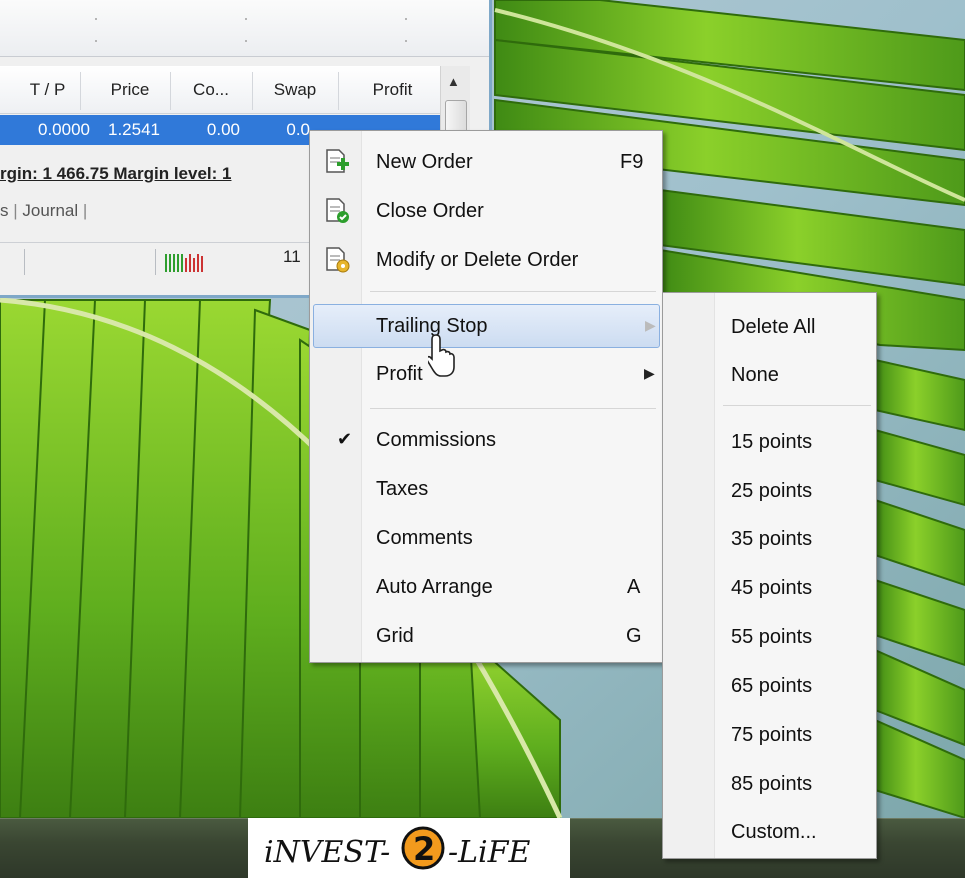 Image resolution: width=965 pixels, height=878 pixels. Describe the element at coordinates (424, 849) in the screenshot. I see `logo-digit: 2` at that location.